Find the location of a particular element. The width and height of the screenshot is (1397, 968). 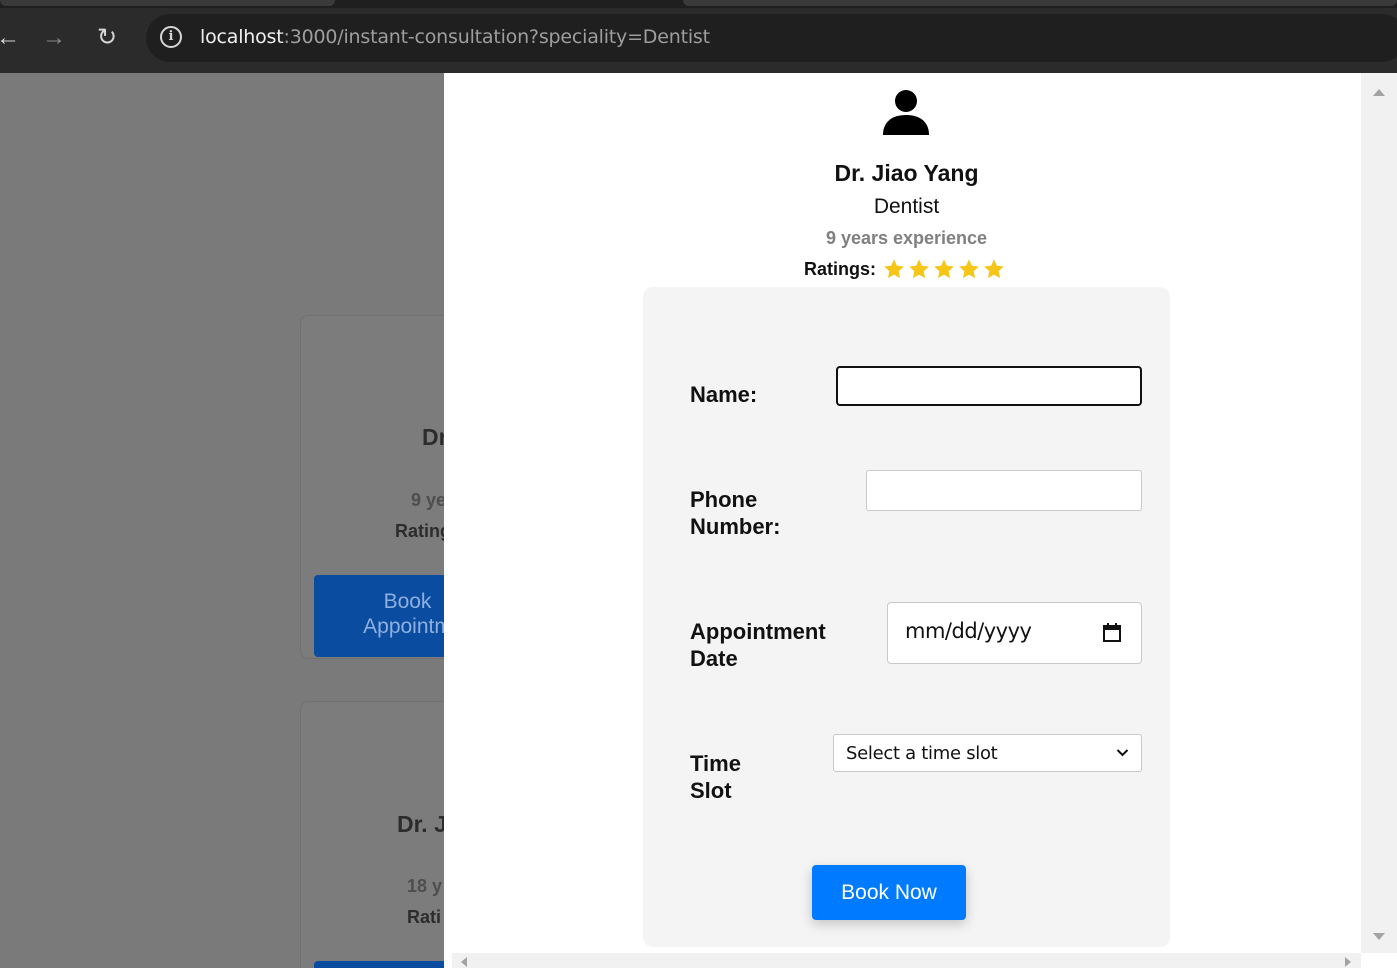

book-now-button: Book Now is located at coordinates (889, 892).